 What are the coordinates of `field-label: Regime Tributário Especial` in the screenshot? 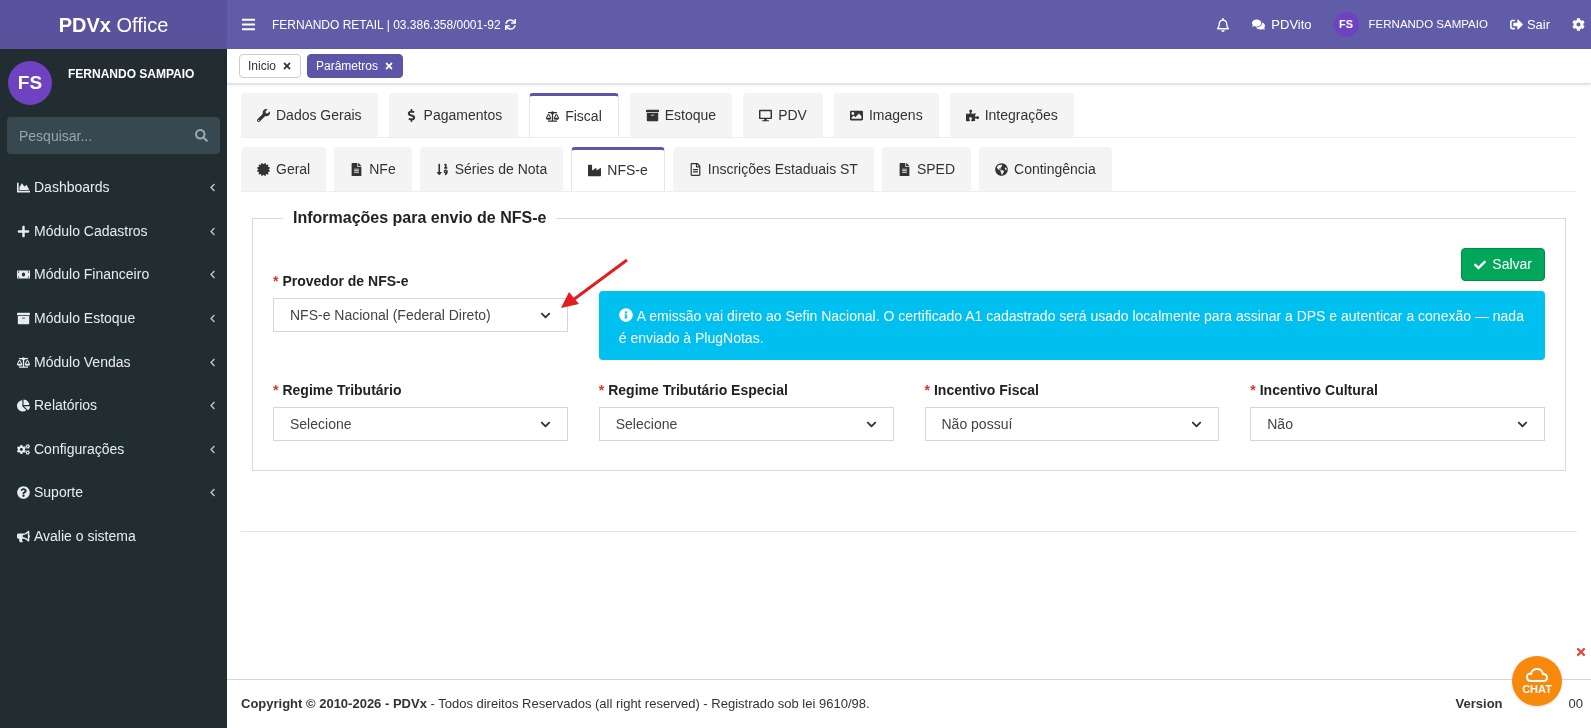 It's located at (698, 390).